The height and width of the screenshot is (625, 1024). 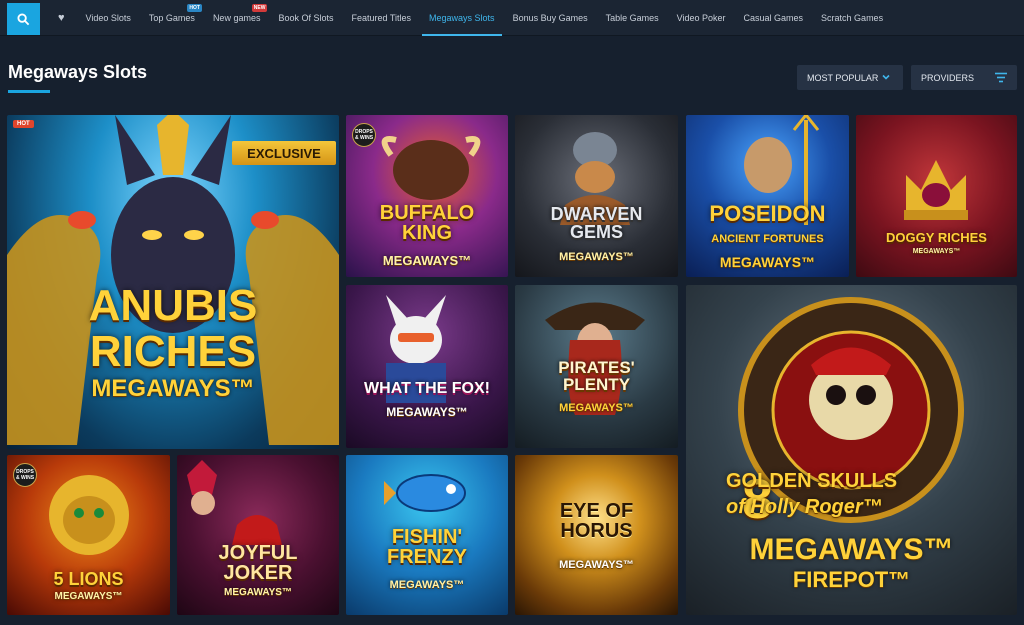 I want to click on sort-dropdown: MOST POPULAR, so click(x=850, y=77).